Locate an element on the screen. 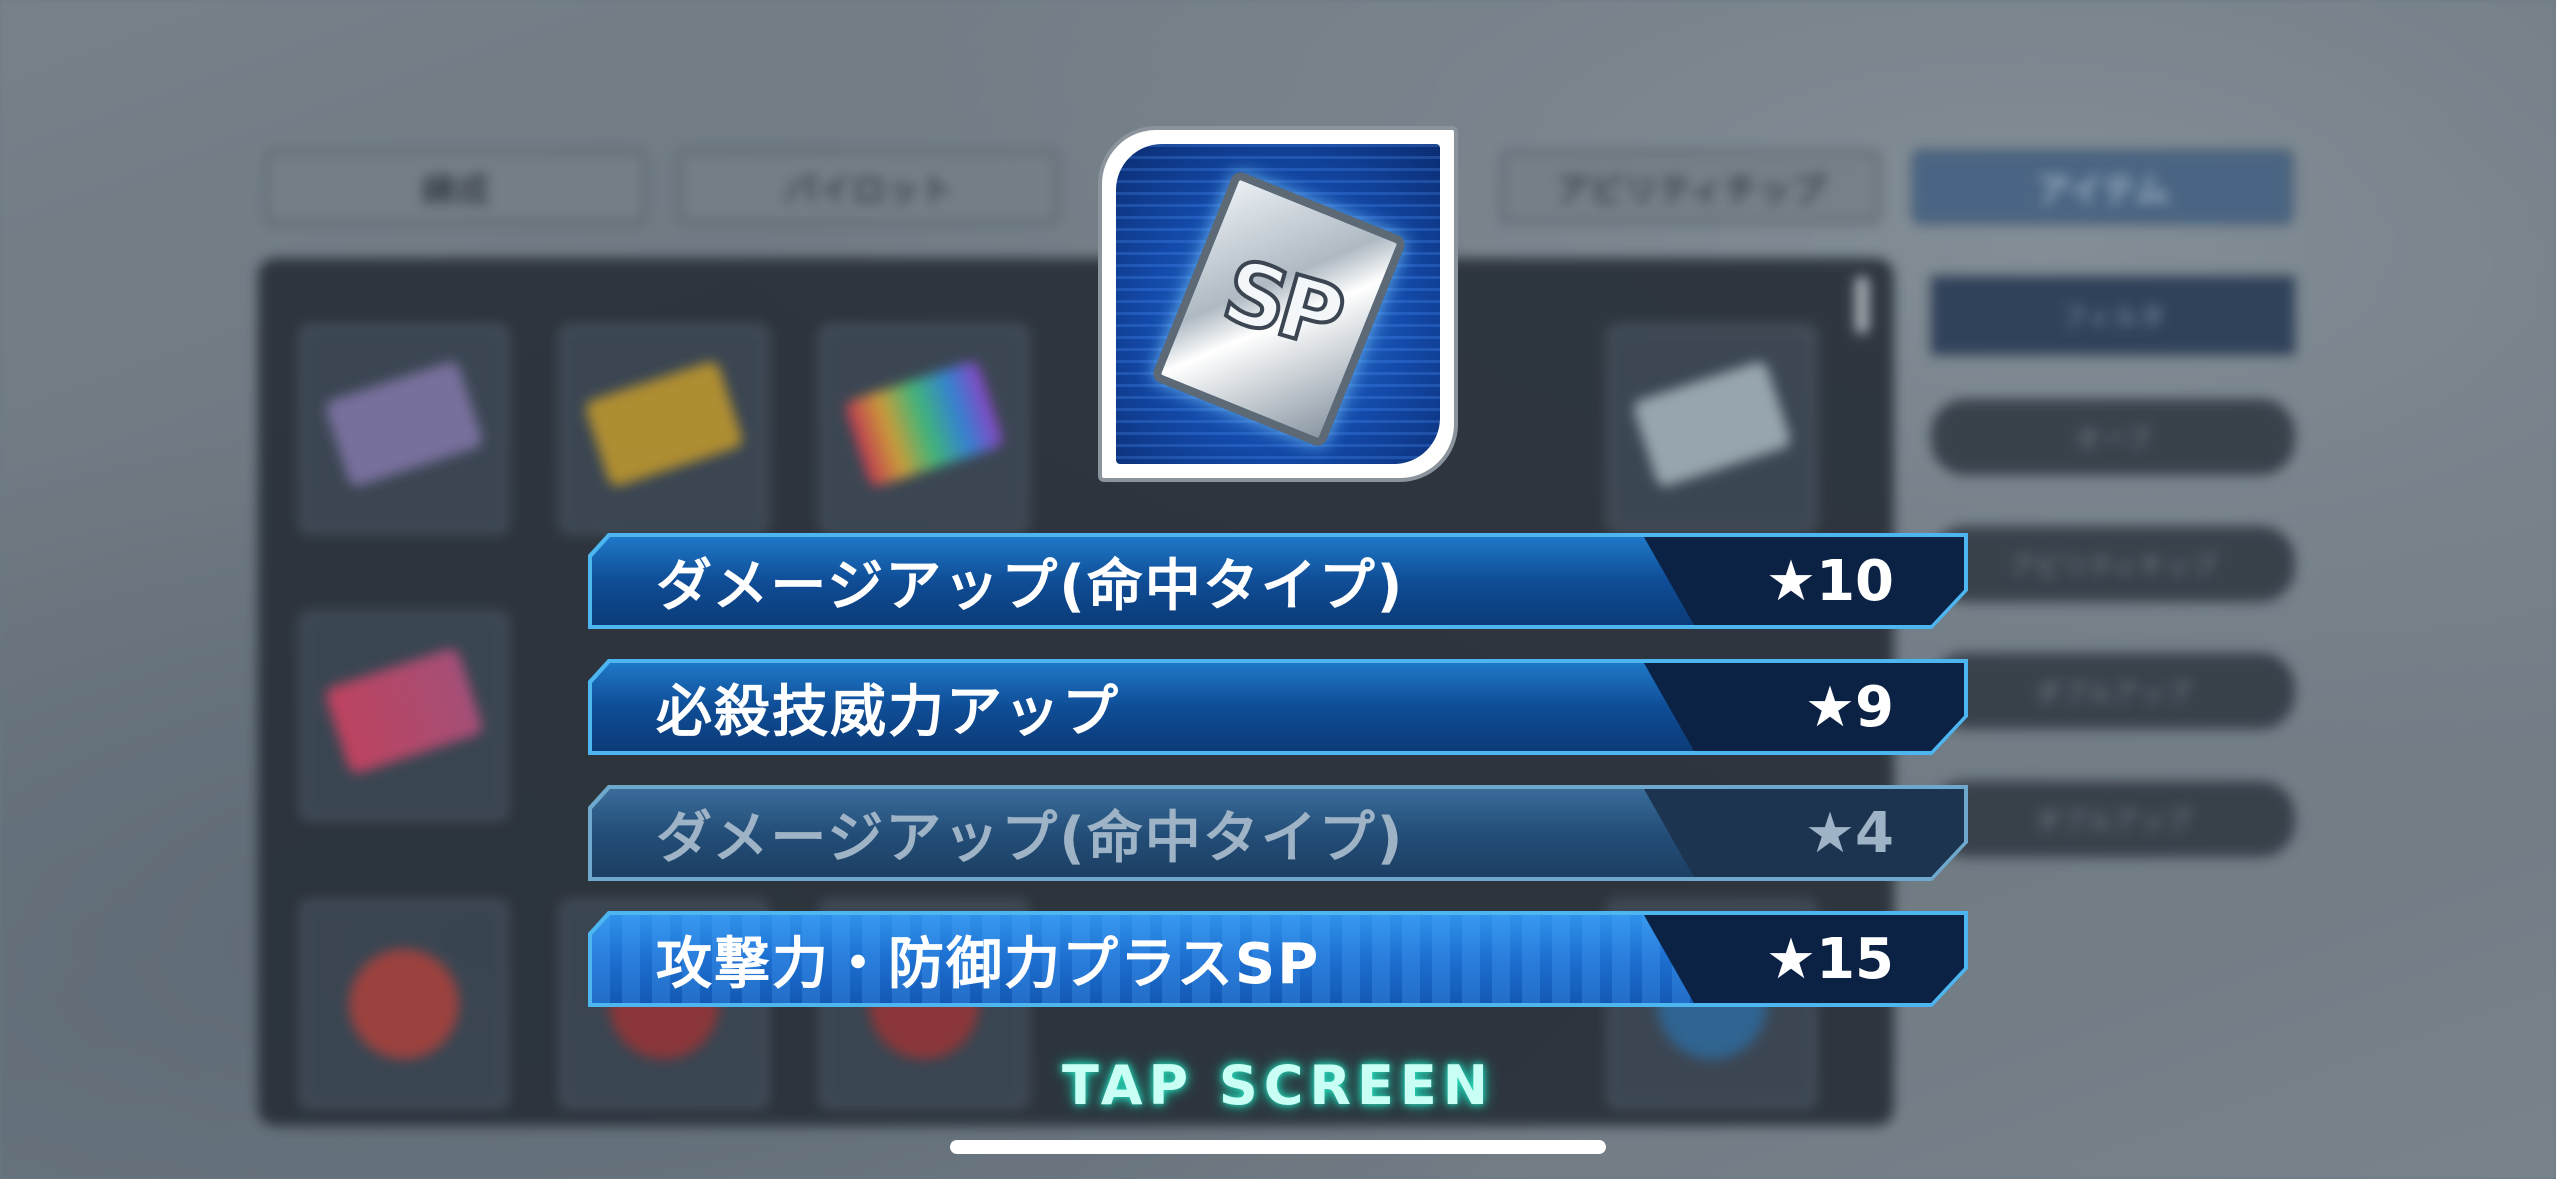  ability-row-panel: 必殺技威力アップ ★9 is located at coordinates (1278, 707).